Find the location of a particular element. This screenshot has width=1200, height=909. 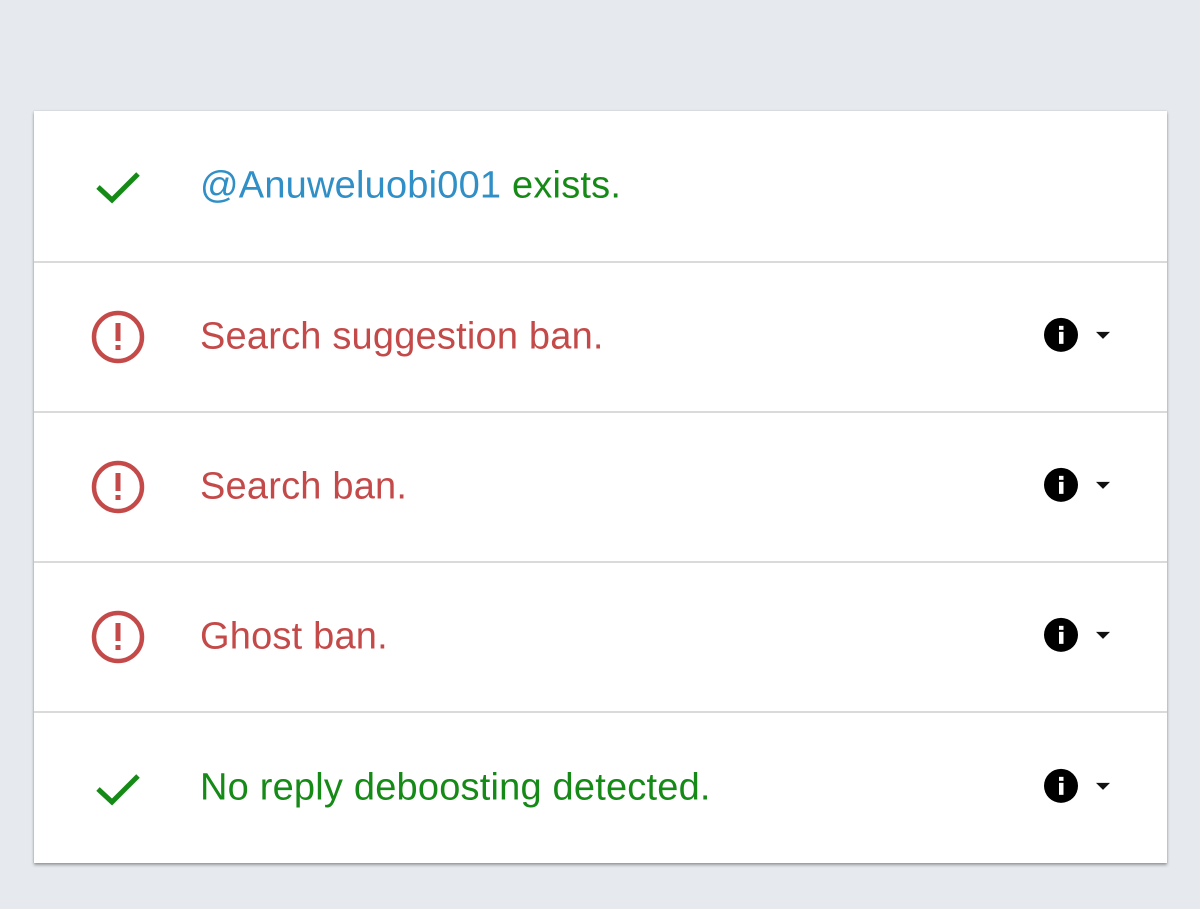

result-text: @Anuweluobi001 exists. is located at coordinates (410, 186).